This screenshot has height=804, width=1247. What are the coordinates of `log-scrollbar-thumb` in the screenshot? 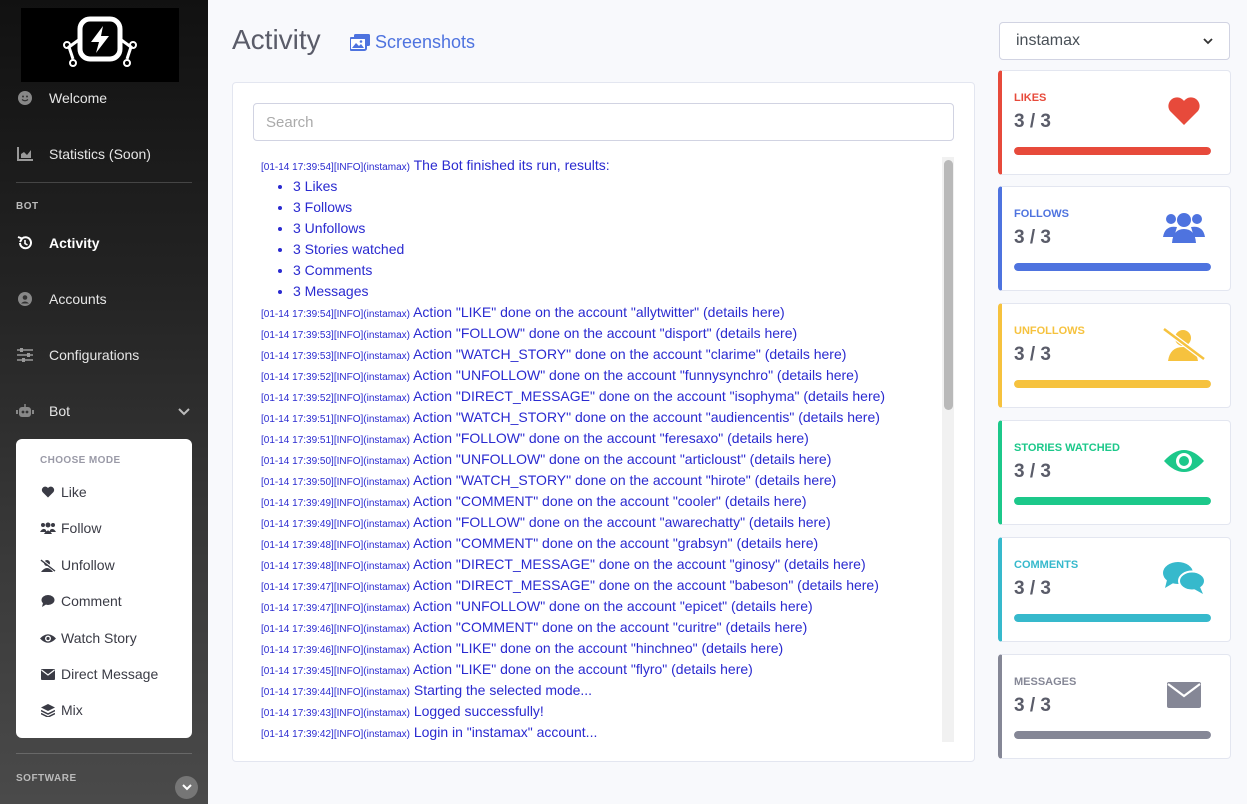 It's located at (948, 285).